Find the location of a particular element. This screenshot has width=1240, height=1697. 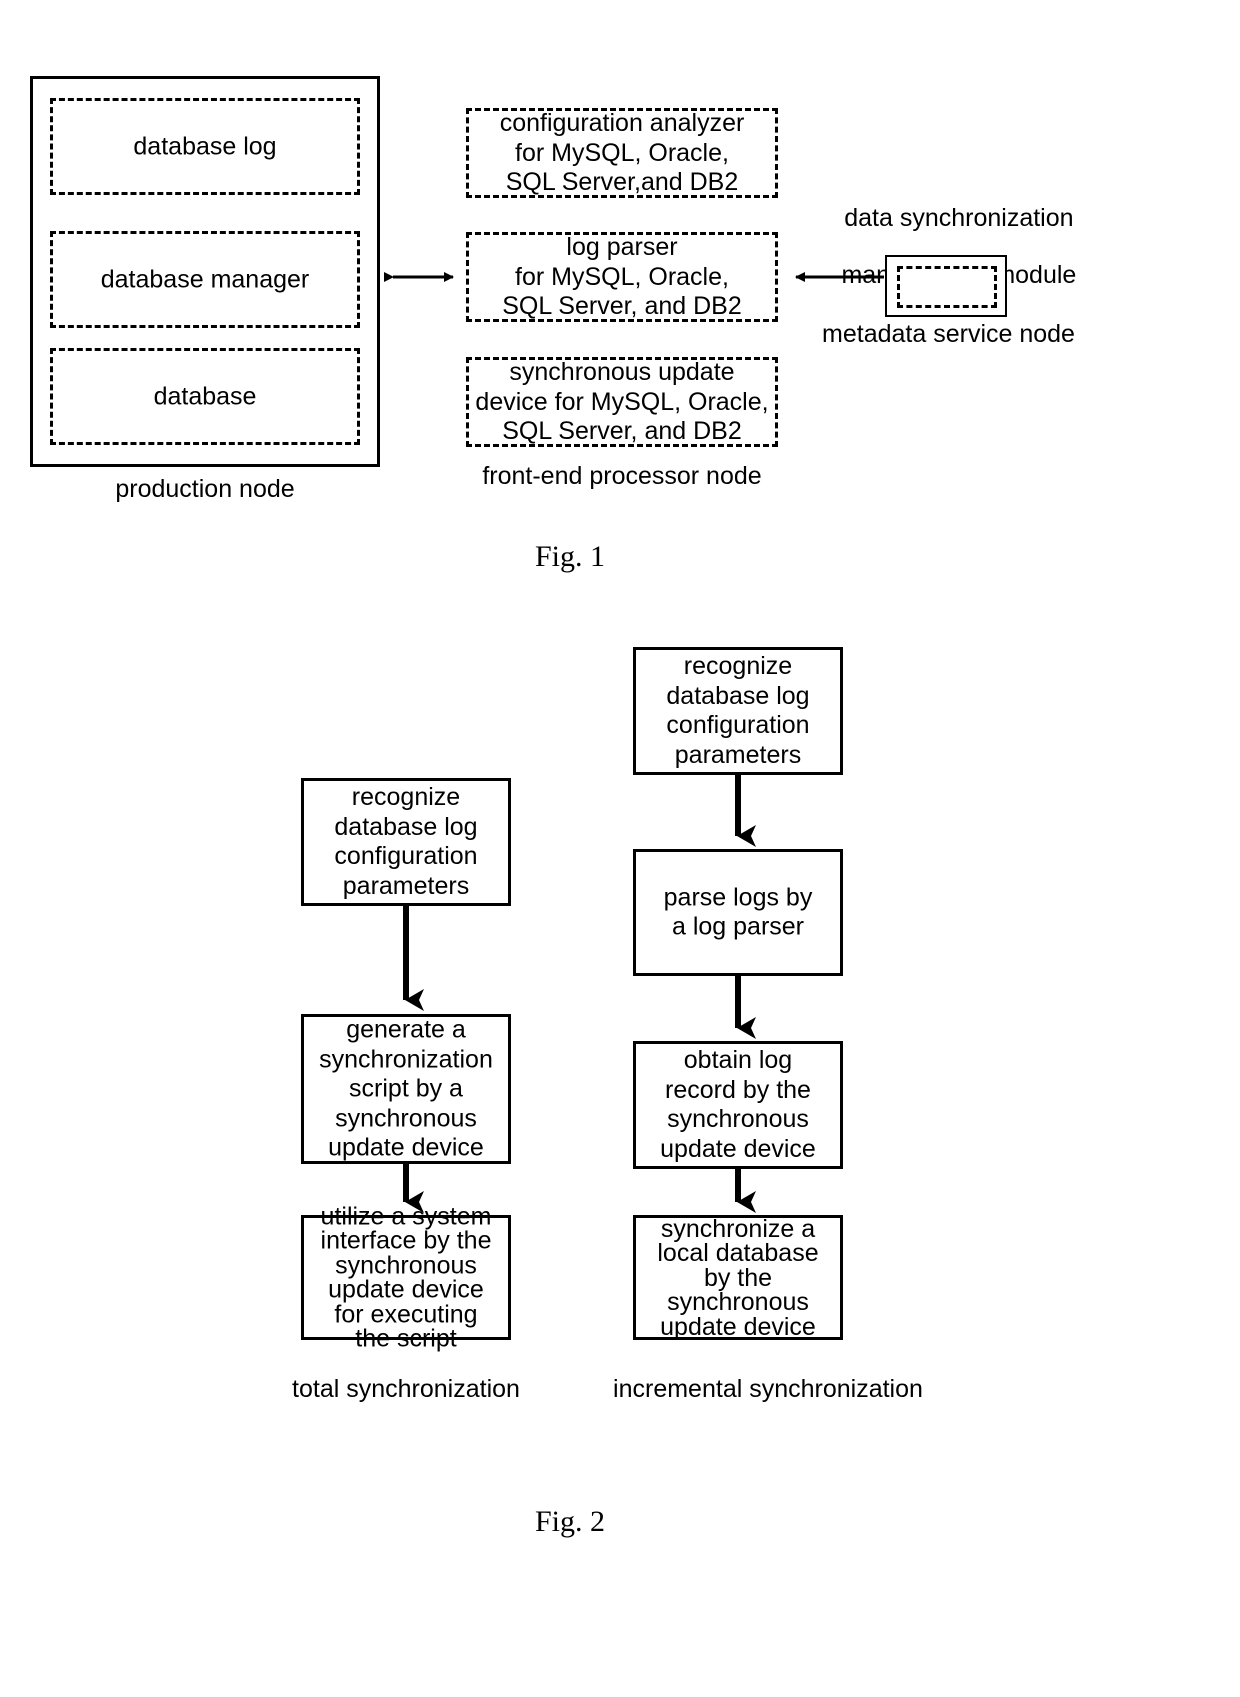

metadata-service-node-box is located at coordinates (946, 286).